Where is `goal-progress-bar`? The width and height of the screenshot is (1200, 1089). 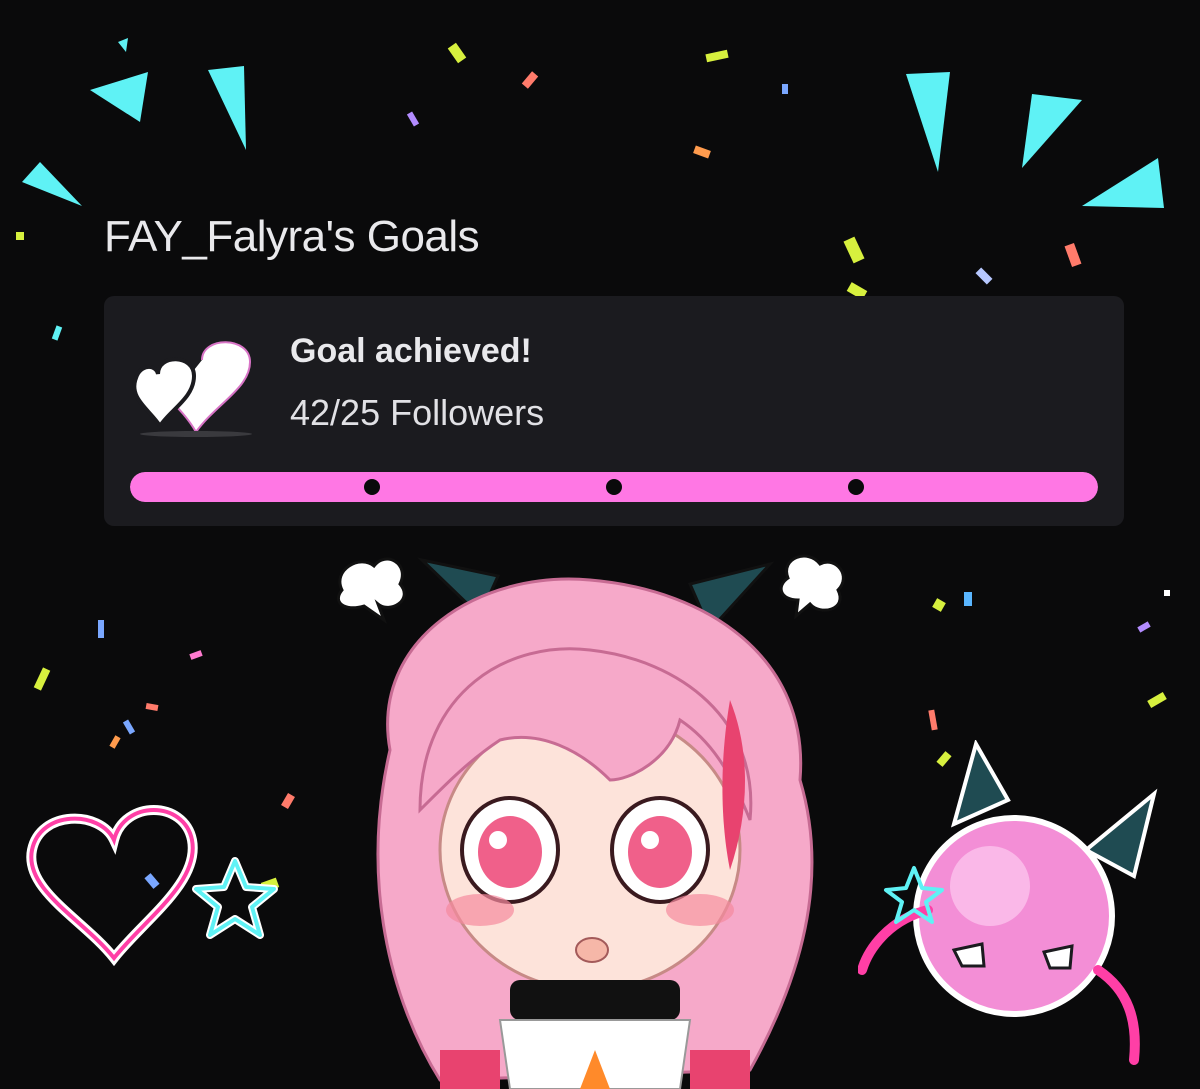 goal-progress-bar is located at coordinates (614, 487).